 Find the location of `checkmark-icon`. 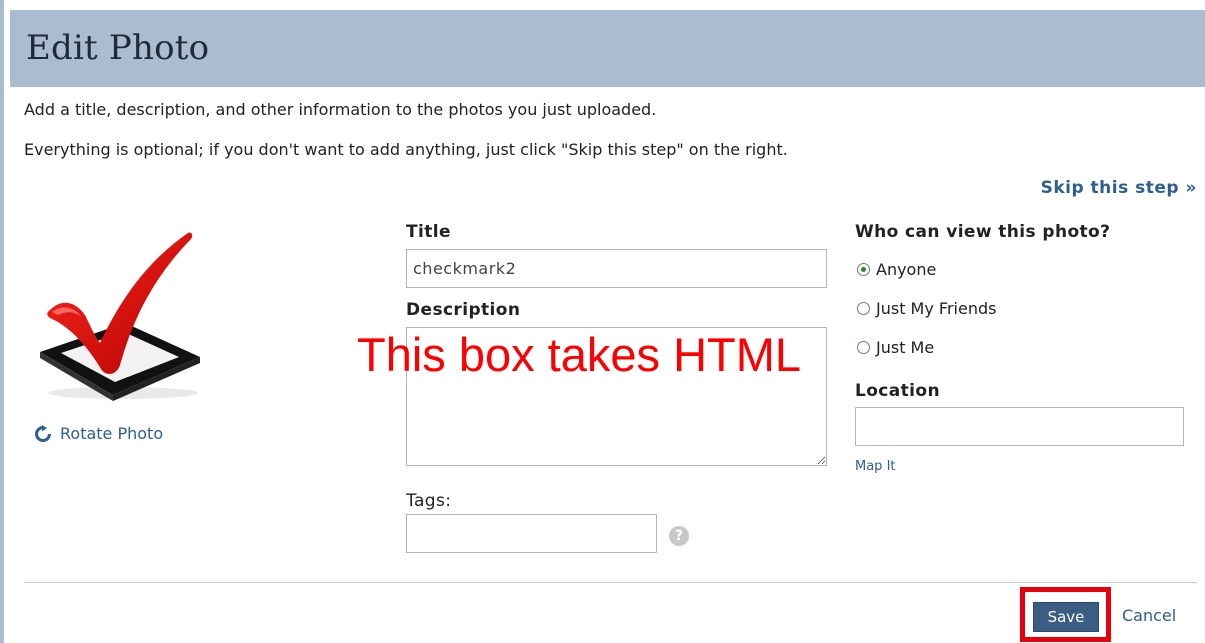

checkmark-icon is located at coordinates (120, 316).